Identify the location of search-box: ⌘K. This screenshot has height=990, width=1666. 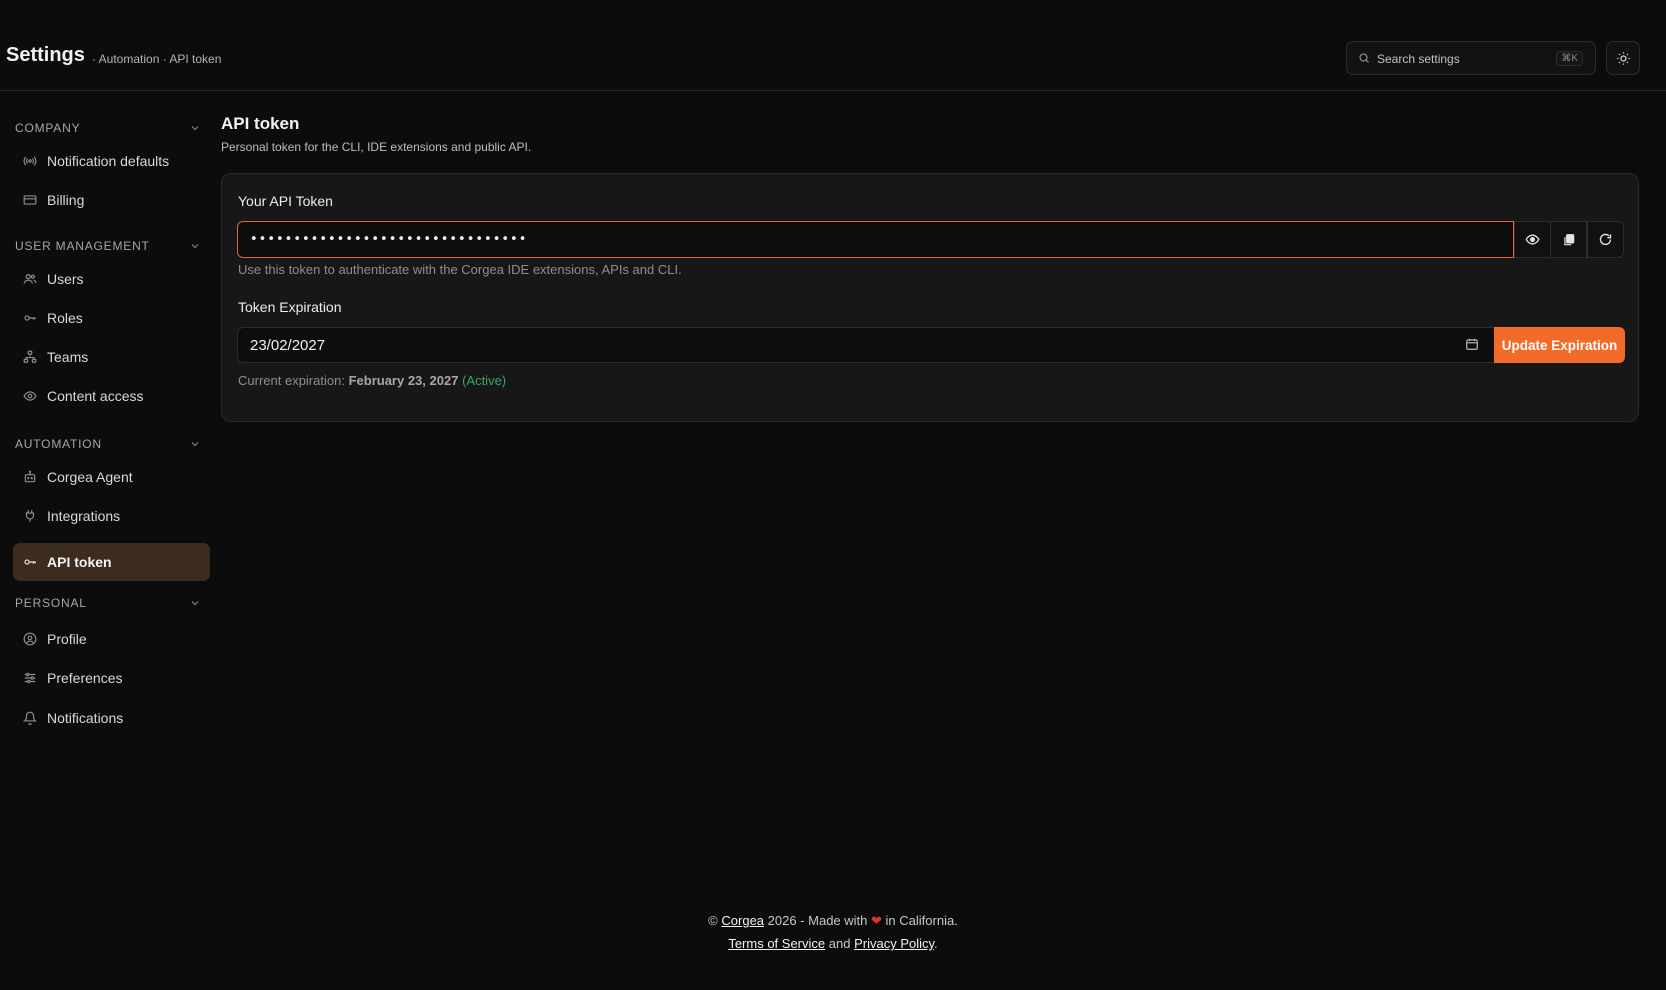
(1471, 58).